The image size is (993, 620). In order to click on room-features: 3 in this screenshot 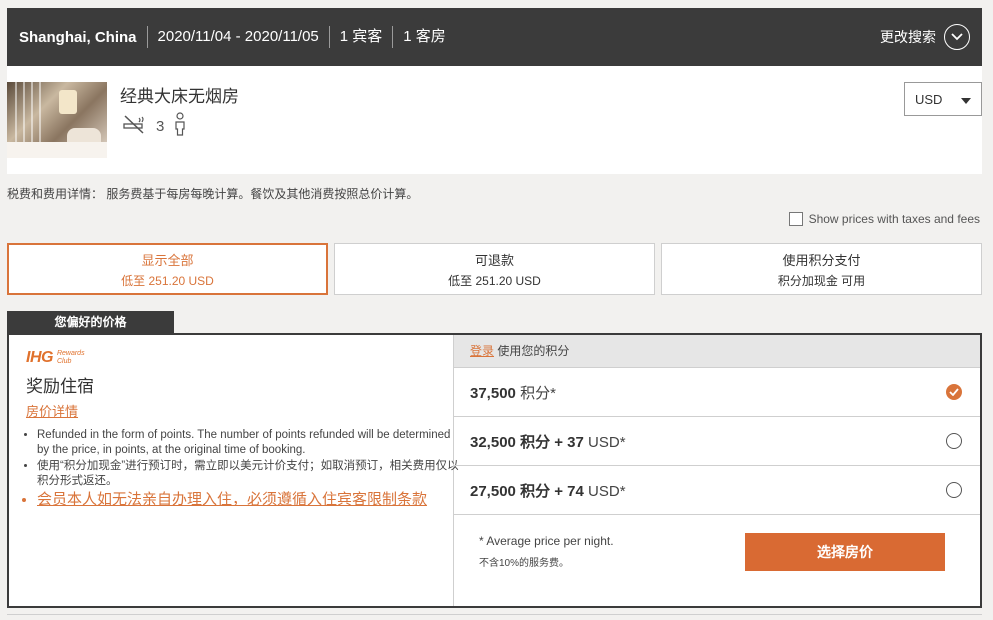, I will do `click(154, 126)`.